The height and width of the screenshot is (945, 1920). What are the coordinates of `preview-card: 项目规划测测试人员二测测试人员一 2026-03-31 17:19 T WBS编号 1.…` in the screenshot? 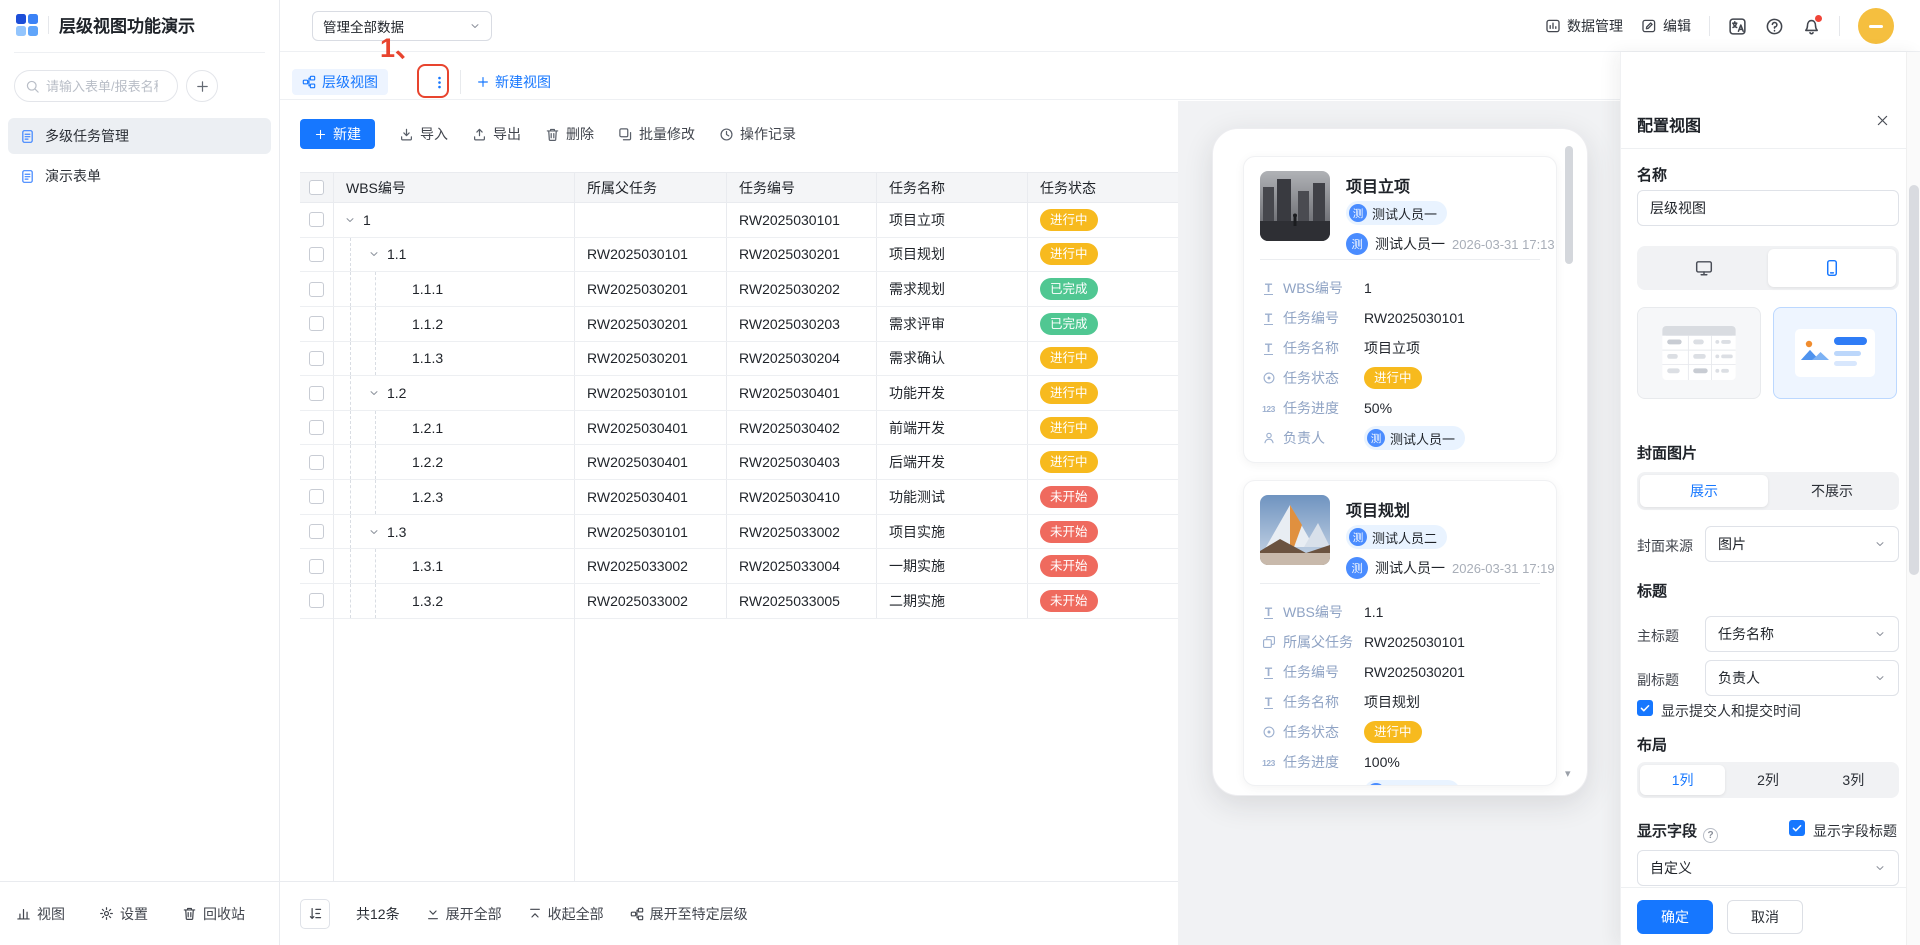 It's located at (1400, 633).